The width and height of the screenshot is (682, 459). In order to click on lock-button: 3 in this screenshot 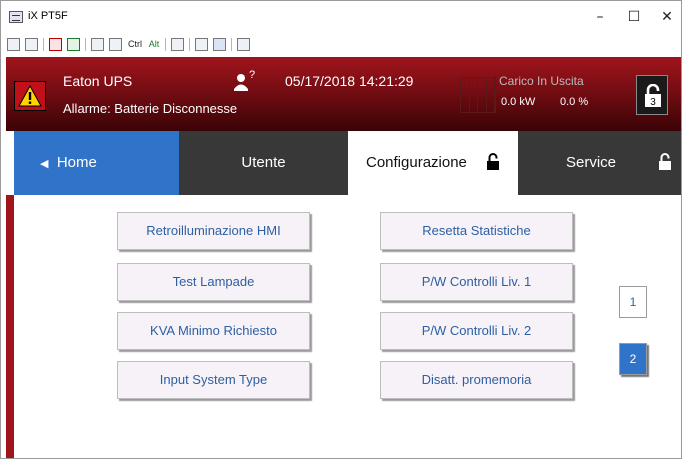, I will do `click(652, 95)`.